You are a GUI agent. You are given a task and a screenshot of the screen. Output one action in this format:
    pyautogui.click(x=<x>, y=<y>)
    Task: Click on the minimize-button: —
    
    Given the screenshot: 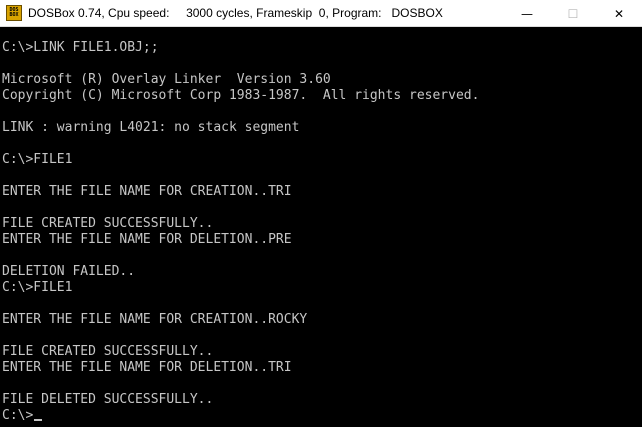 What is the action you would take?
    pyautogui.click(x=527, y=13)
    